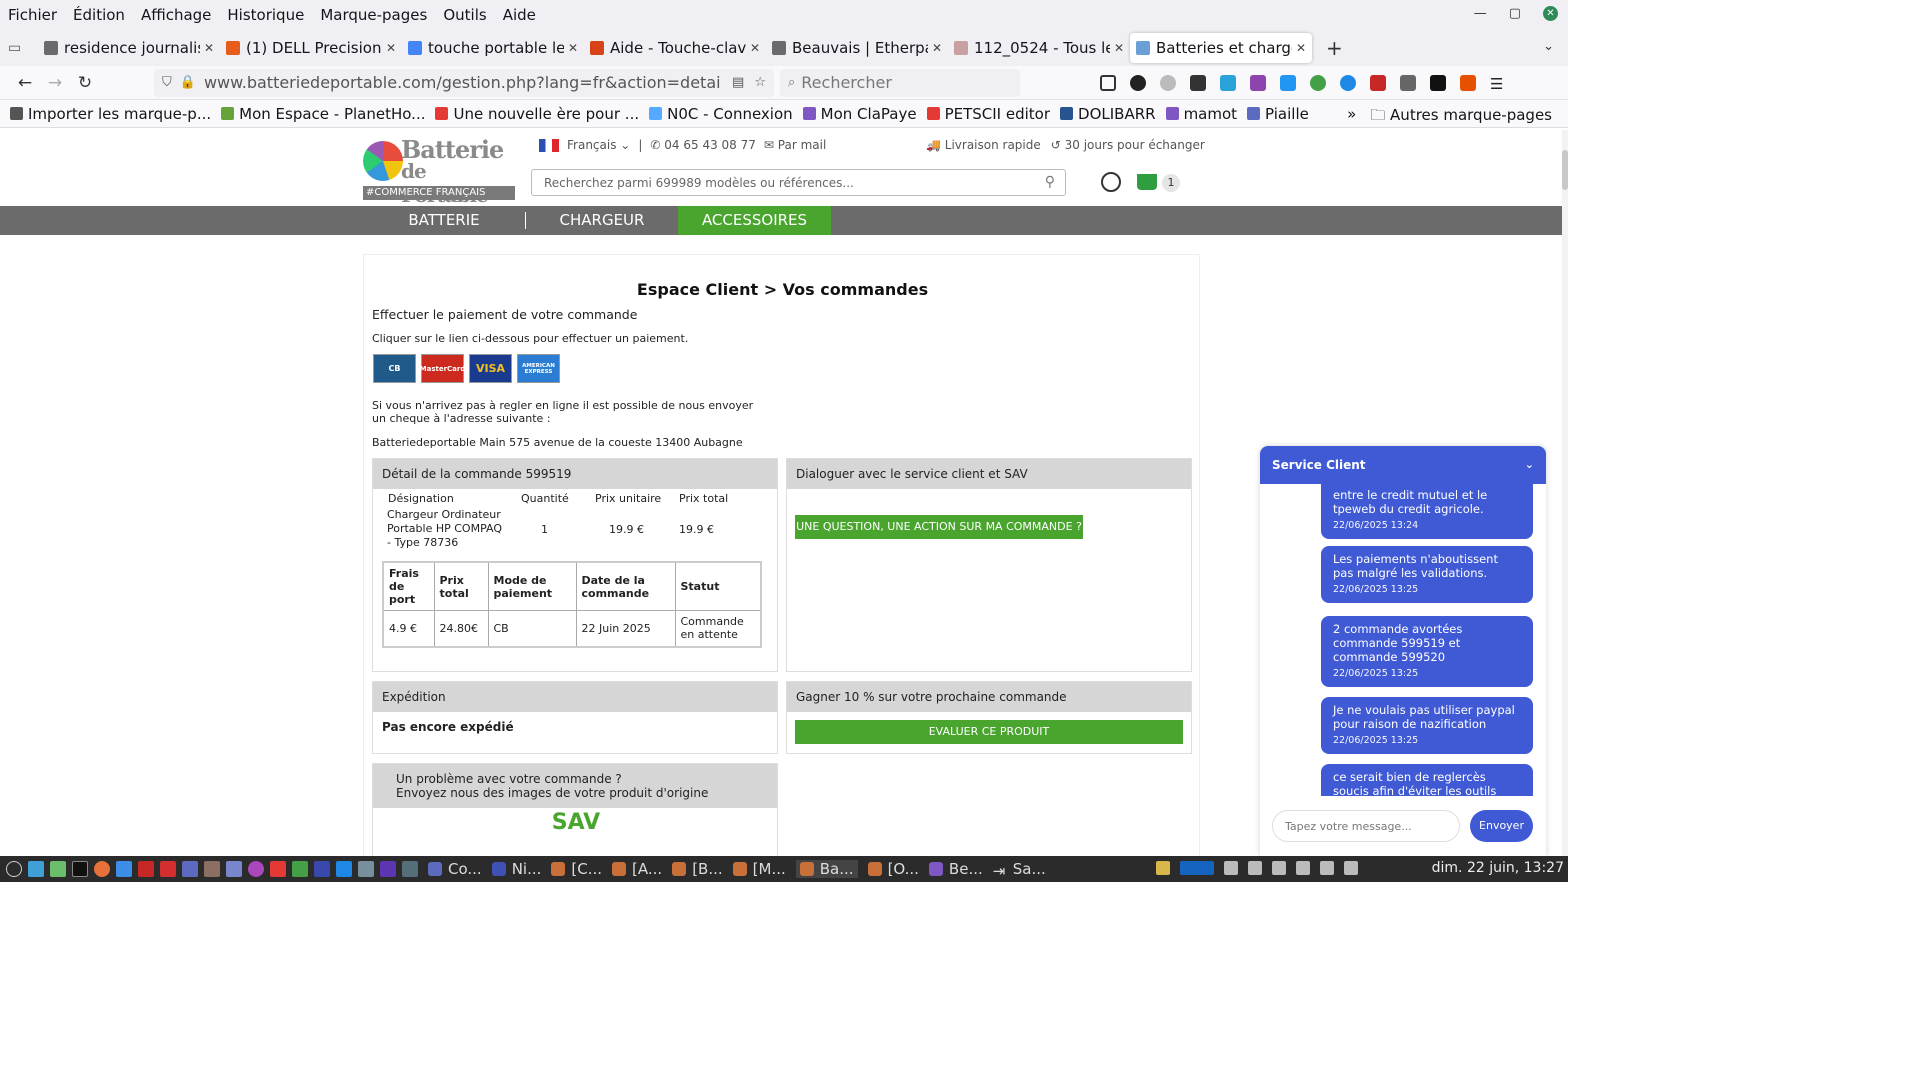 The image size is (1920, 1080). I want to click on clock: dim. 22 juin, 13:27, so click(1498, 868).